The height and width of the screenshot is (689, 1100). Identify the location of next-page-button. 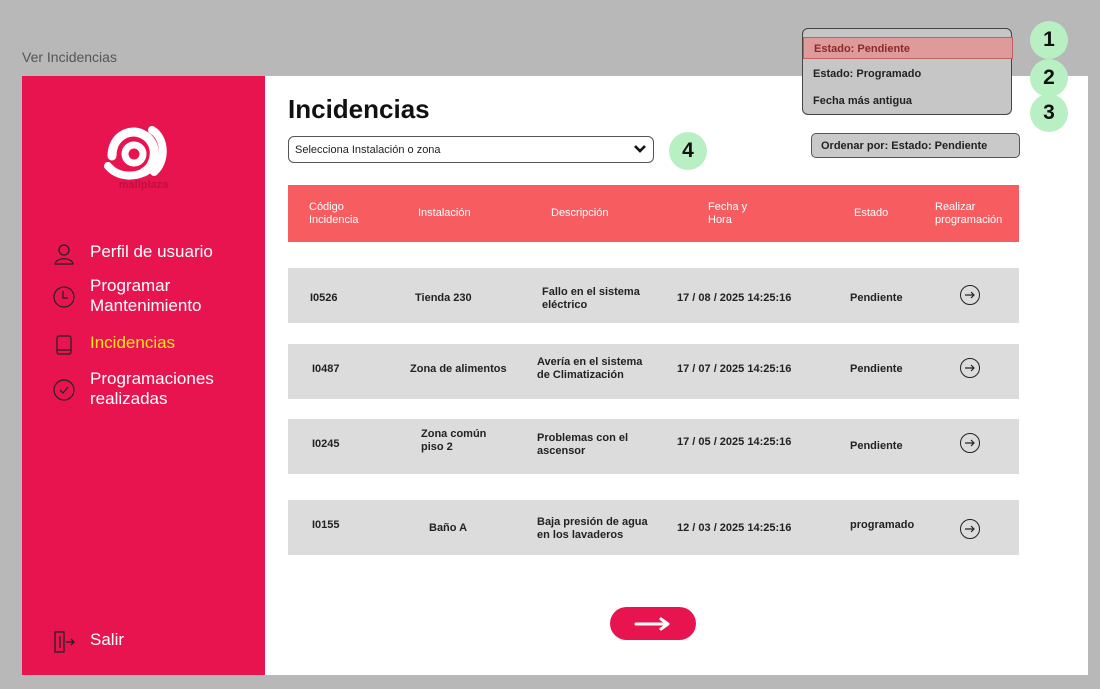
(653, 623).